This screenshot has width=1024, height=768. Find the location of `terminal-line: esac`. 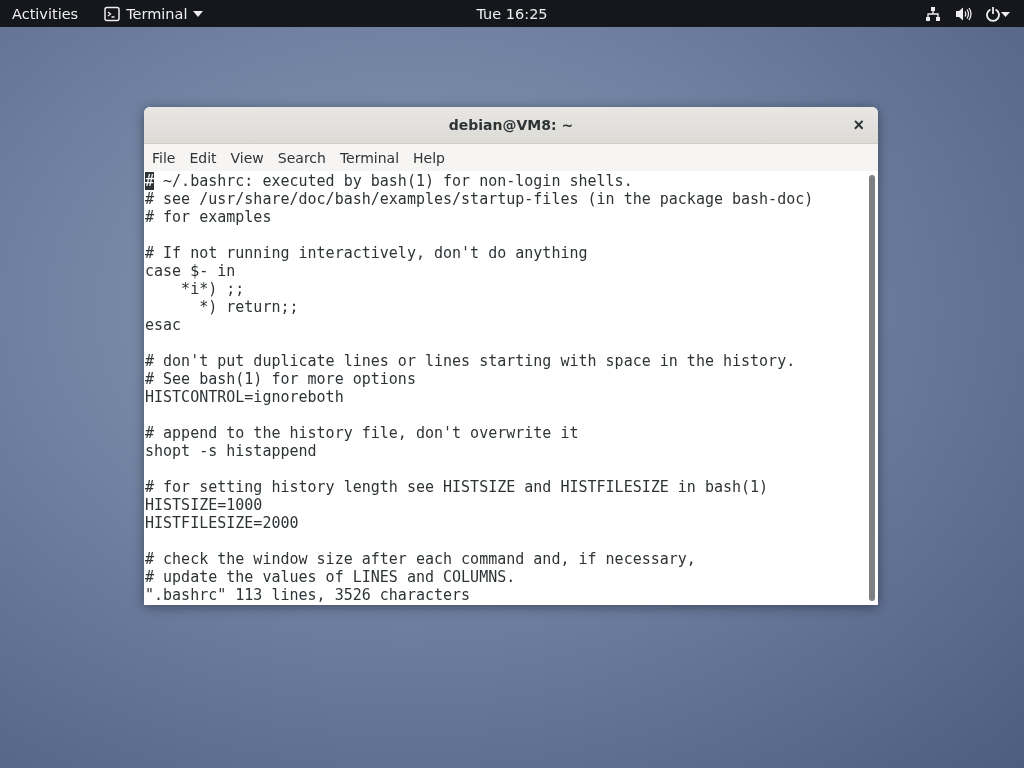

terminal-line: esac is located at coordinates (163, 325).